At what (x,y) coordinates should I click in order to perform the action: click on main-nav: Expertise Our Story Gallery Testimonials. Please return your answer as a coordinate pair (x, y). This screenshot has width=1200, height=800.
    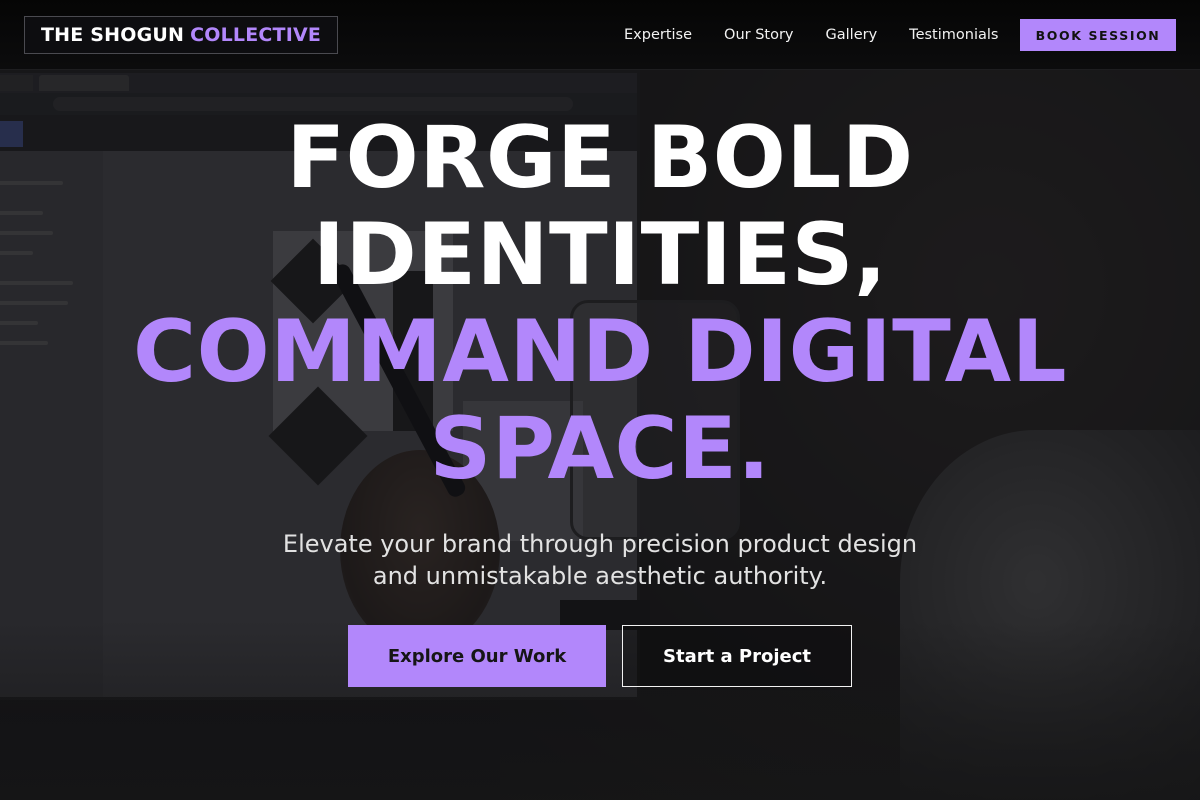
    Looking at the image, I should click on (819, 35).